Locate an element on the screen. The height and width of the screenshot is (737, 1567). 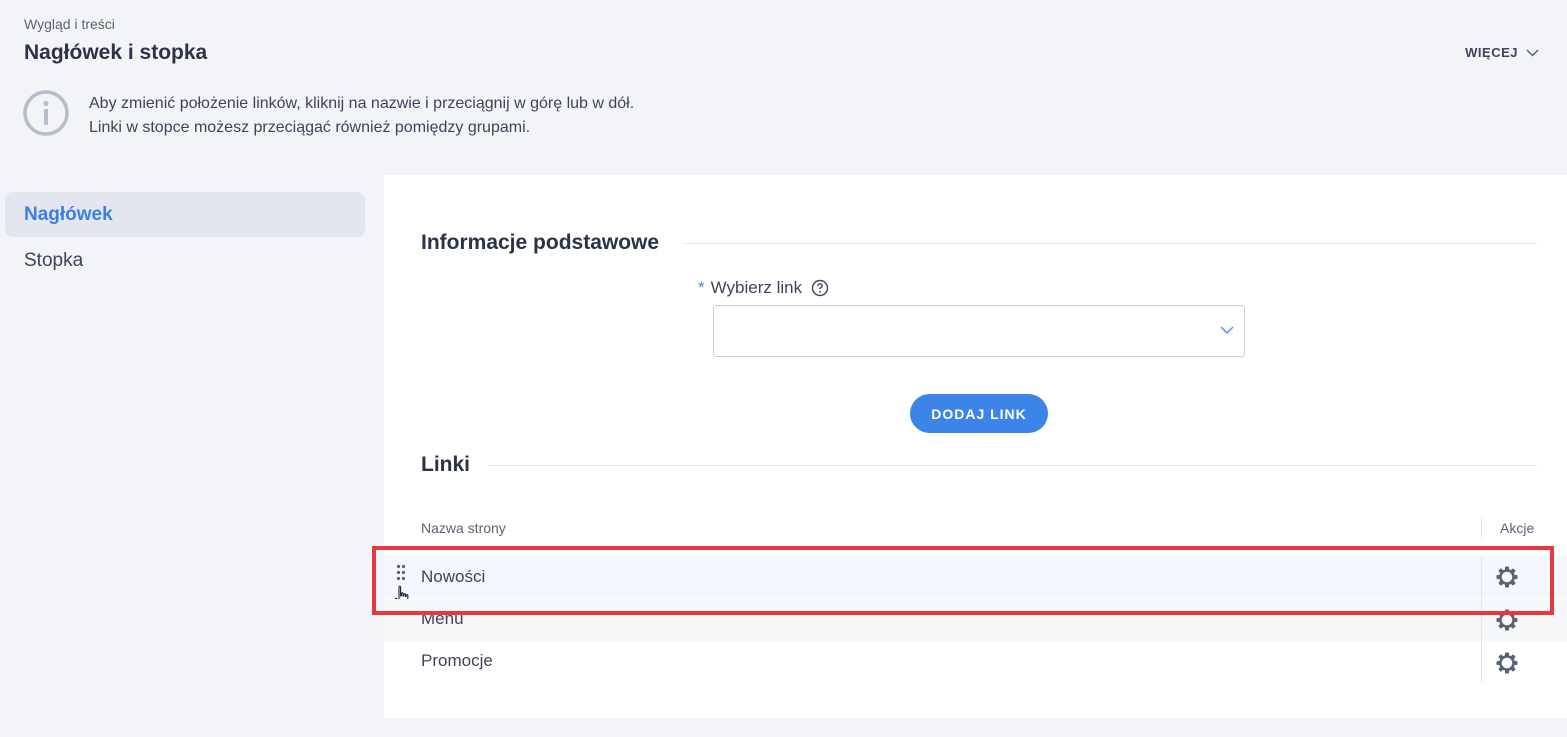
field-label-text: Wybierz link is located at coordinates (756, 287).